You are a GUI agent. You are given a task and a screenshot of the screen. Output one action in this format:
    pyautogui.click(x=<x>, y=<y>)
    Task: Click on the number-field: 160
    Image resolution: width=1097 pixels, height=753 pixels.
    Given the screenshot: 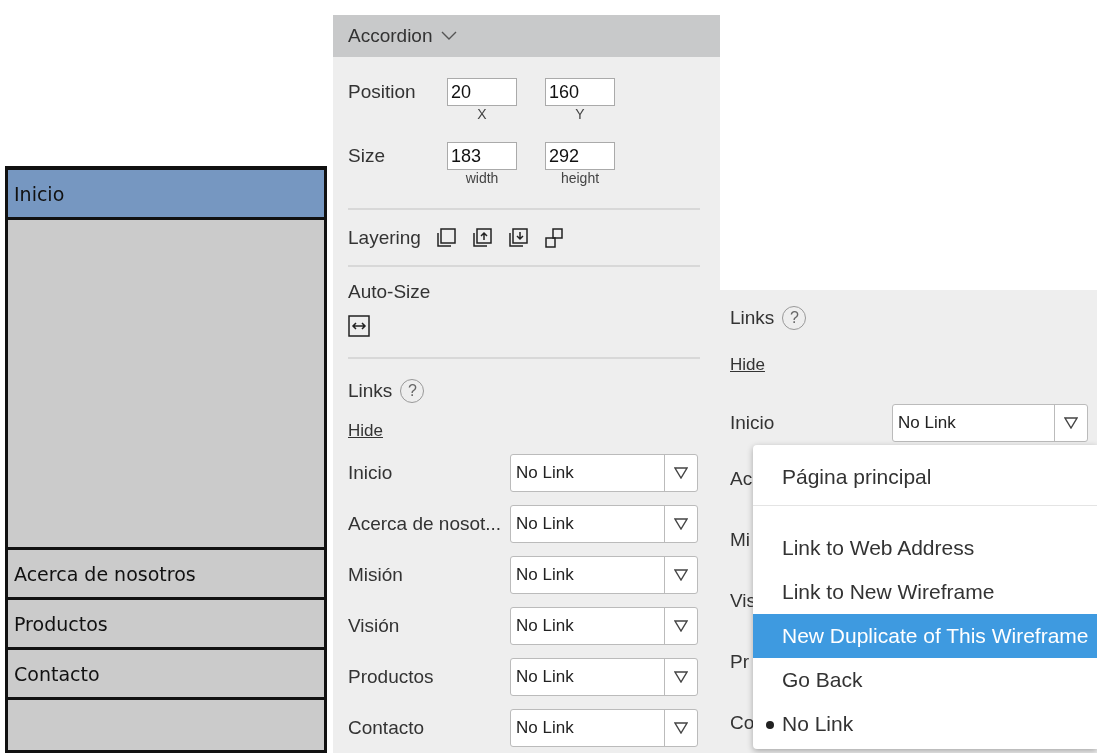 What is the action you would take?
    pyautogui.click(x=580, y=92)
    